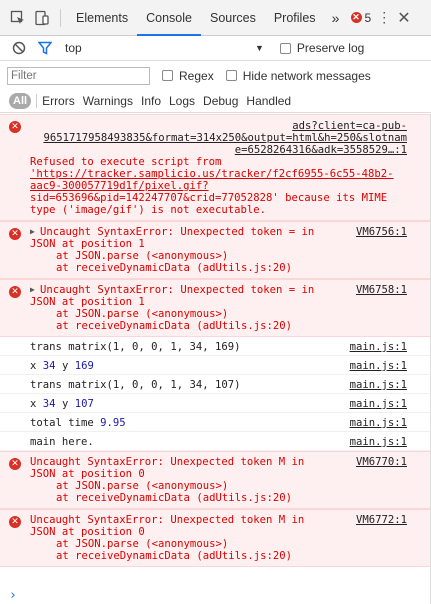  I want to click on console-log-message: main.js:1 x 34 y 169, so click(215, 365).